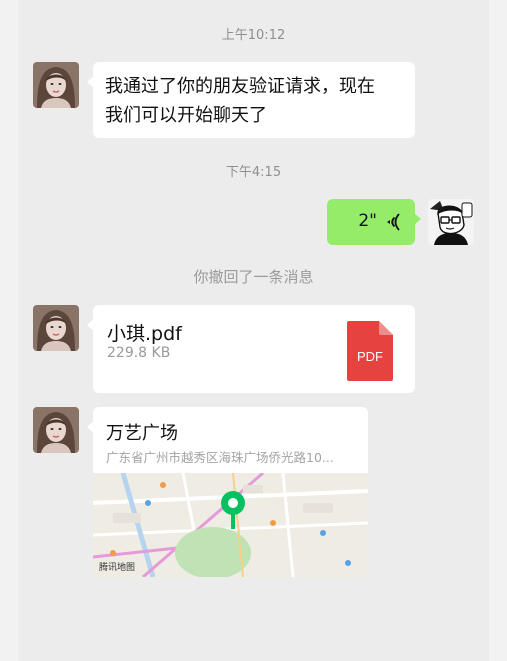  I want to click on location-map-preview: 腾讯地图, so click(230, 525).